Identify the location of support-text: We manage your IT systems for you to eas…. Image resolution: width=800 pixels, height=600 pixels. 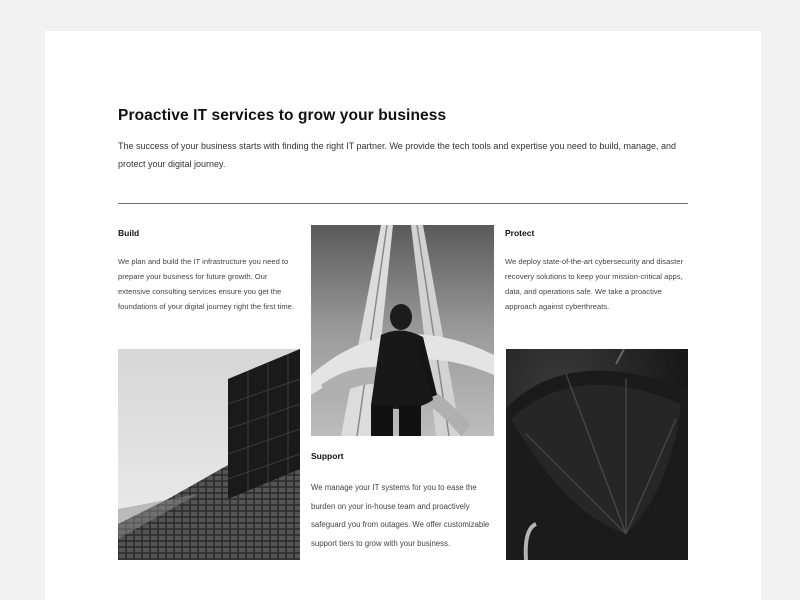
(400, 515).